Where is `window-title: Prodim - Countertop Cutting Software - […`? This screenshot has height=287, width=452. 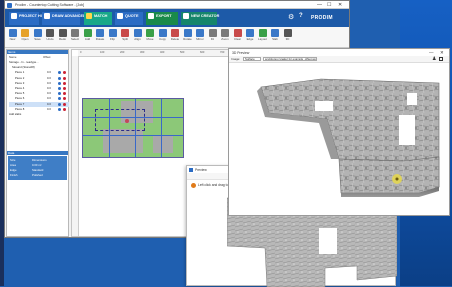
window-title: Prodim - Countertop Cutting Software - [… is located at coordinates (50, 5).